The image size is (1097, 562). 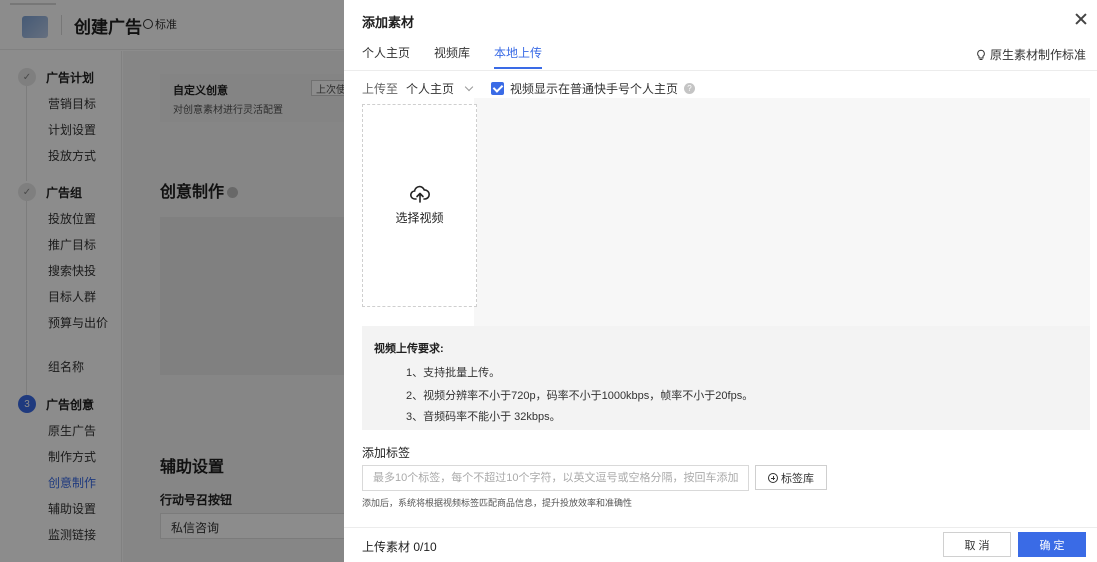 What do you see at coordinates (555, 478) in the screenshot?
I see `tag-input` at bounding box center [555, 478].